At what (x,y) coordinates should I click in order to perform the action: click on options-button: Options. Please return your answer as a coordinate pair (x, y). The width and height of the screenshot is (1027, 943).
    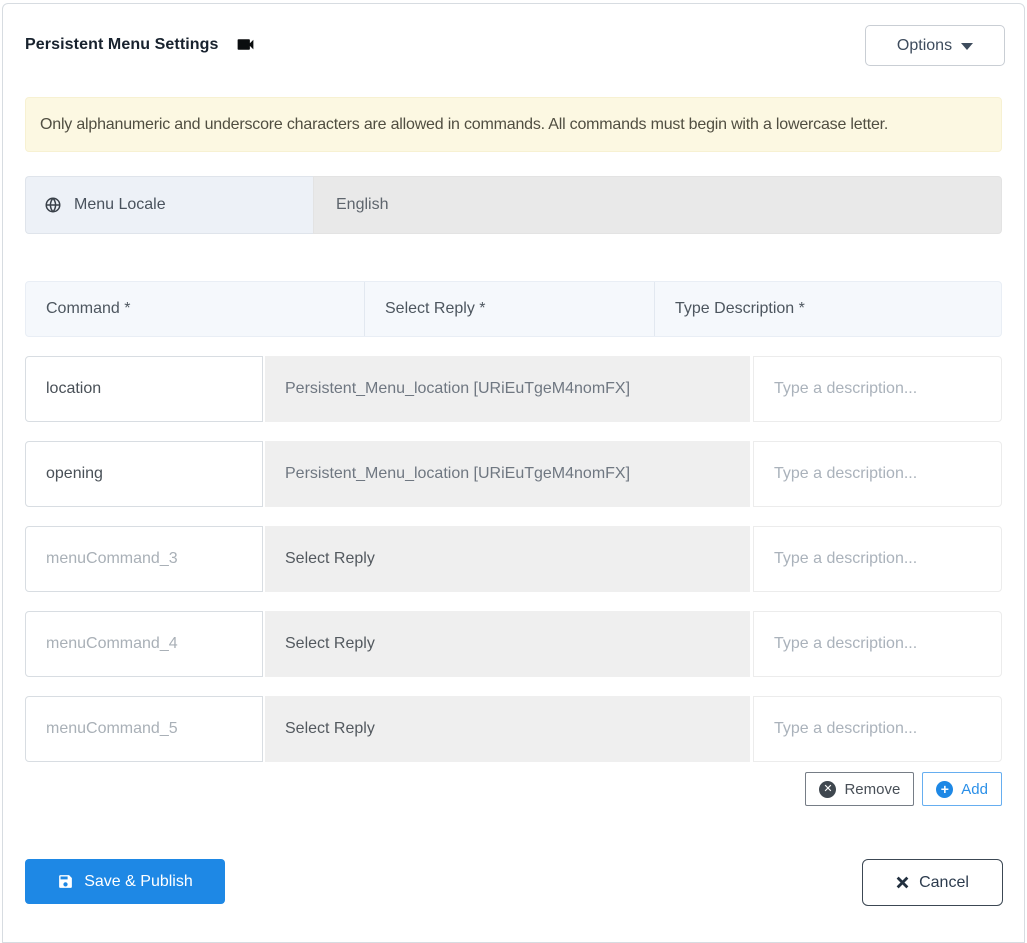
    Looking at the image, I should click on (935, 45).